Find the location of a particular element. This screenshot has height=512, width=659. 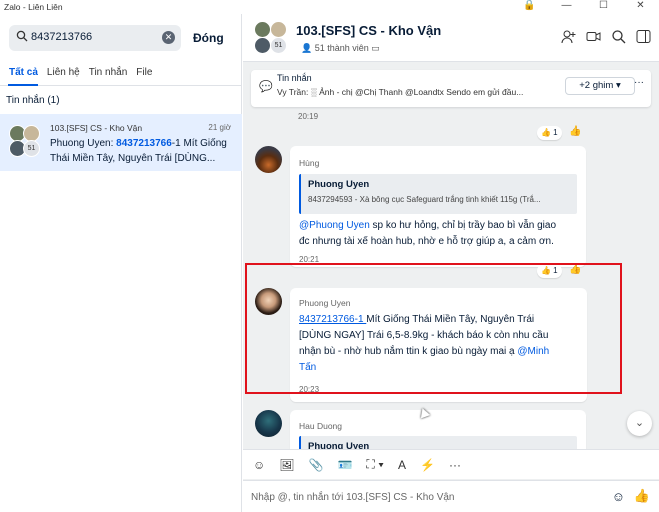

more-actions-icon: ··· is located at coordinates (455, 465).